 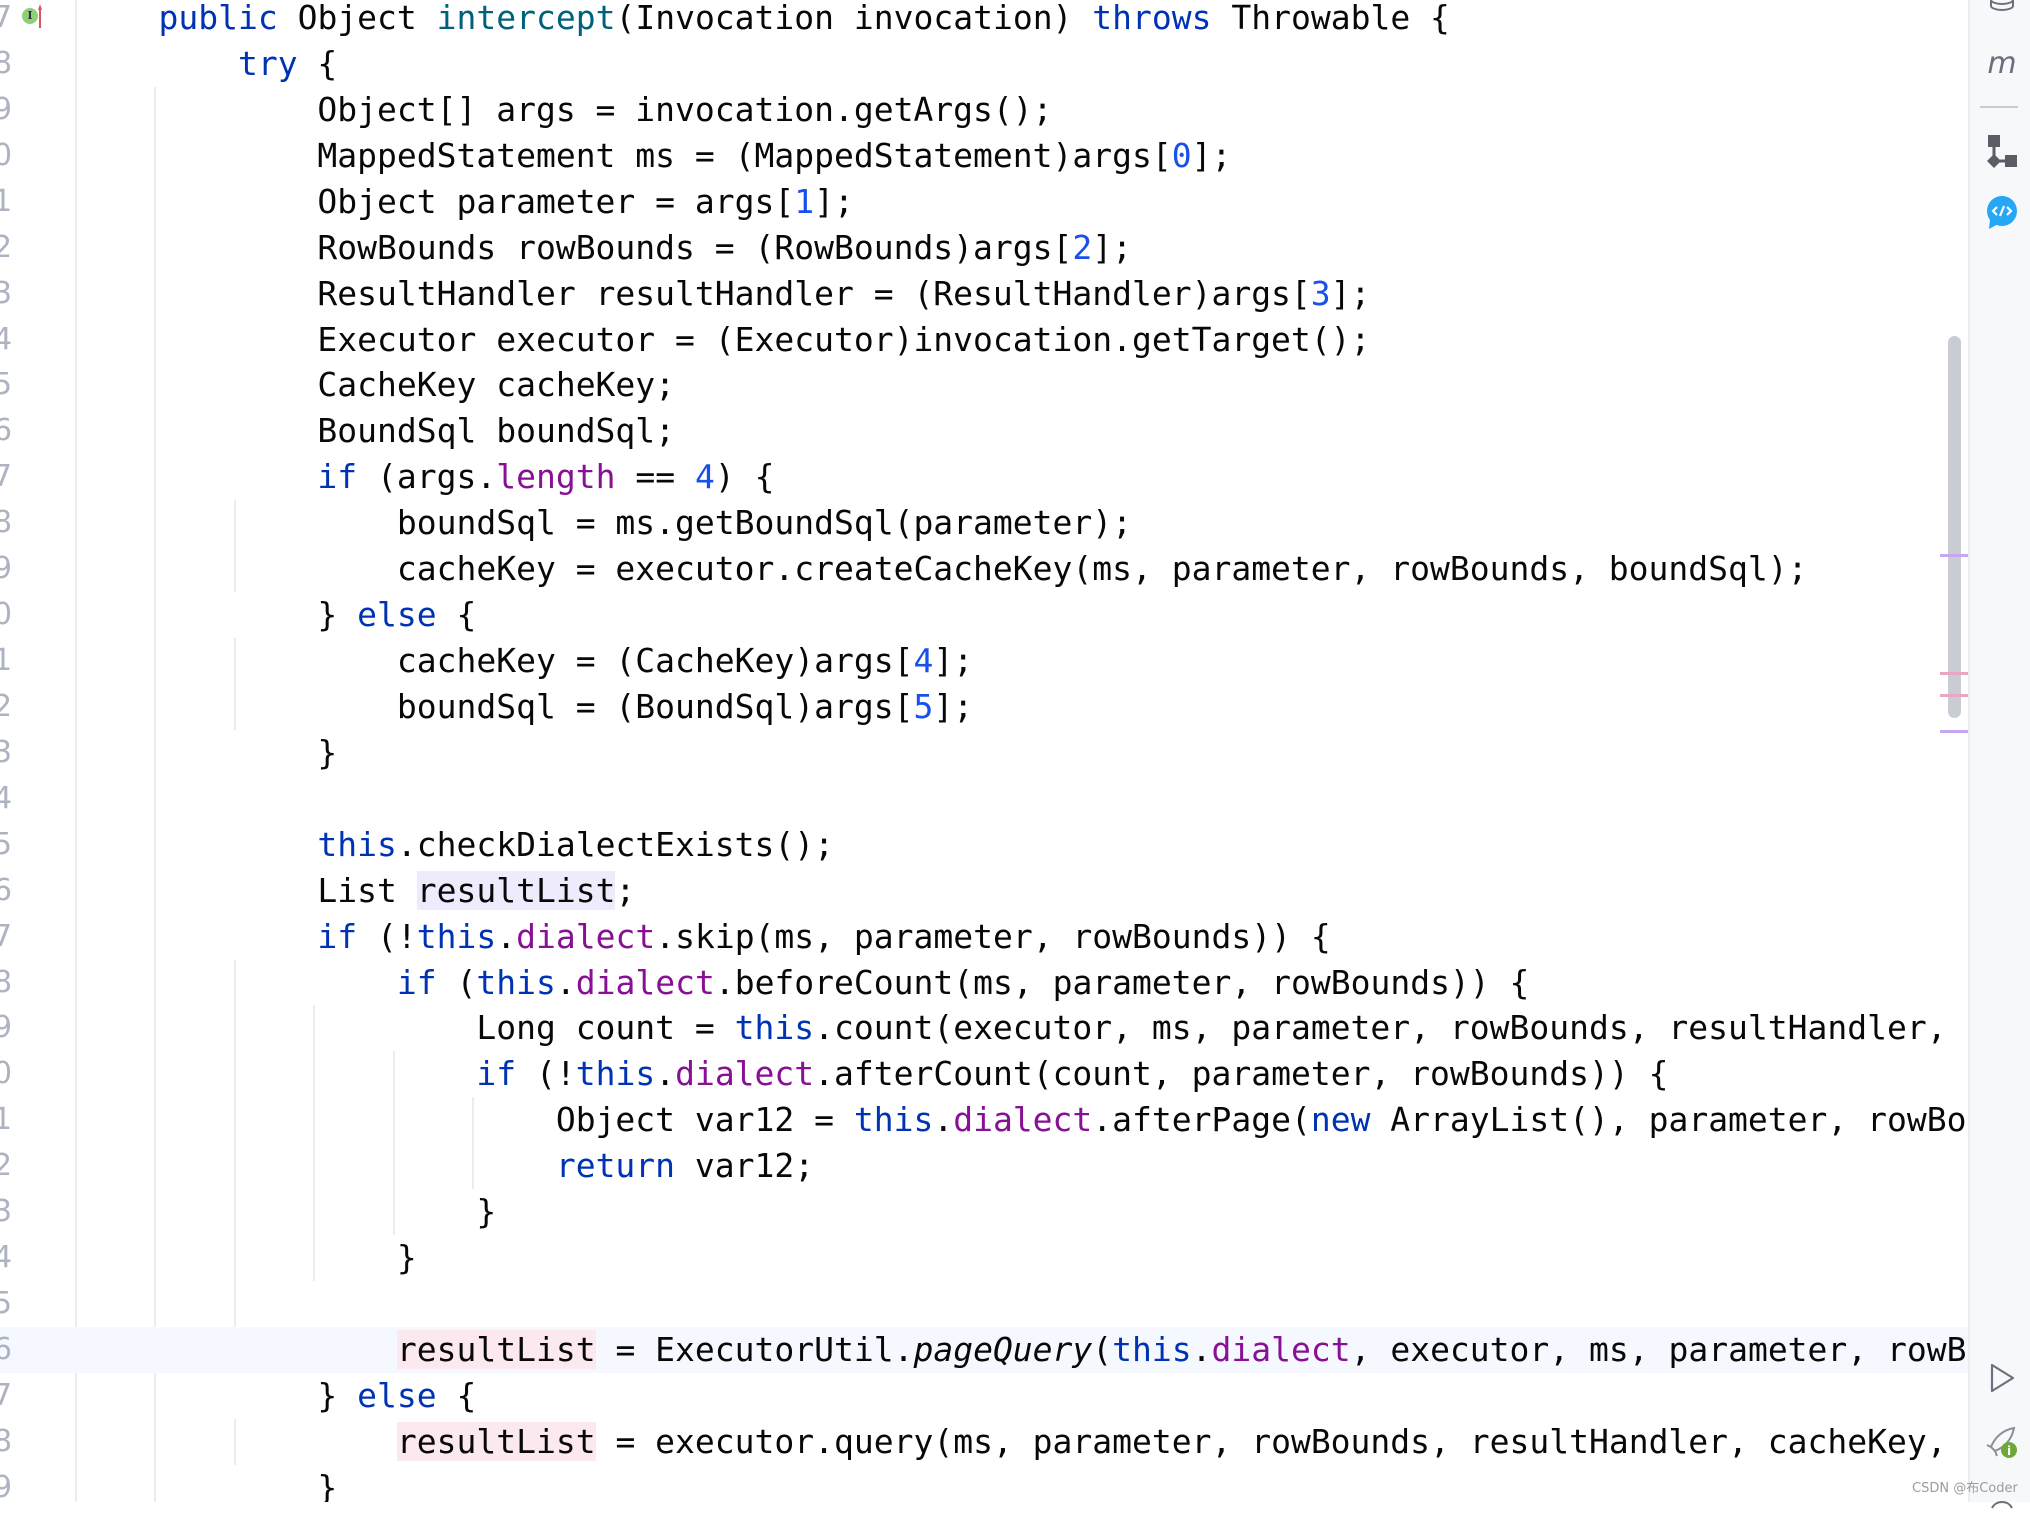 I want to click on code-text: return var12;, so click(x=446, y=1166).